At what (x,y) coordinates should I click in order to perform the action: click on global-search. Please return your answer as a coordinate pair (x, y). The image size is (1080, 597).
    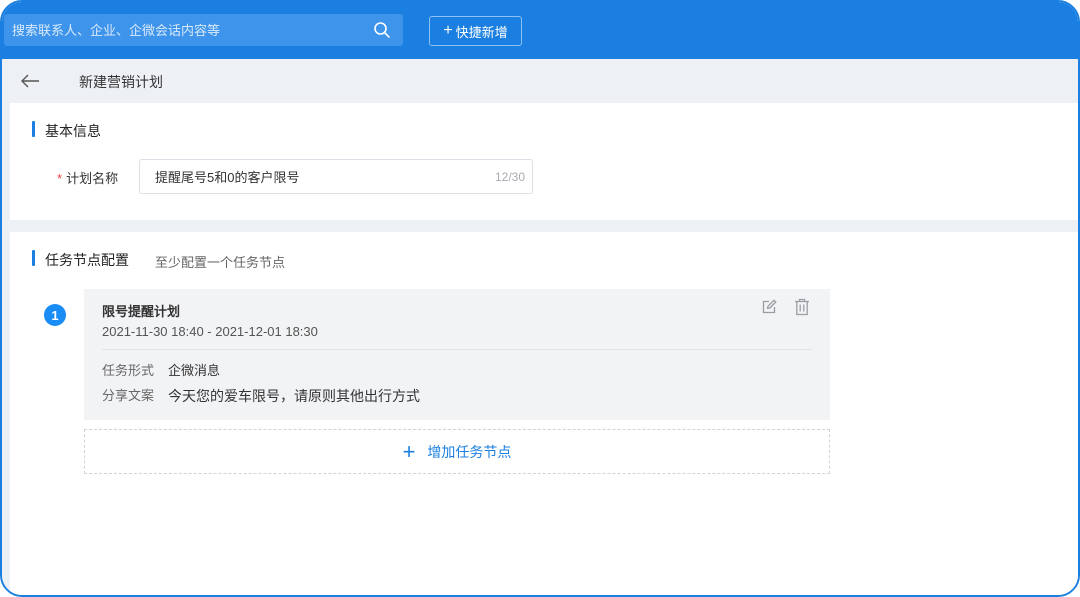
    Looking at the image, I should click on (203, 30).